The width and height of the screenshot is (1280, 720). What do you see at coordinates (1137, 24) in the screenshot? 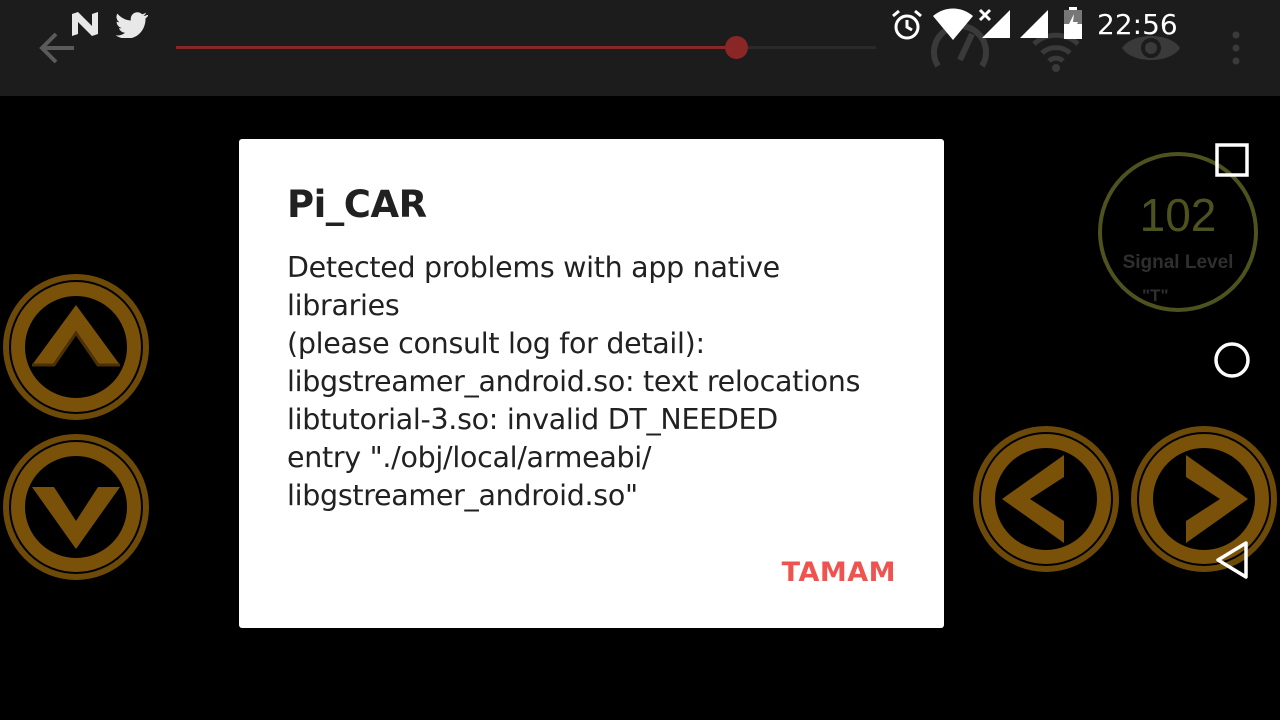
I see `status-time: 22:56` at bounding box center [1137, 24].